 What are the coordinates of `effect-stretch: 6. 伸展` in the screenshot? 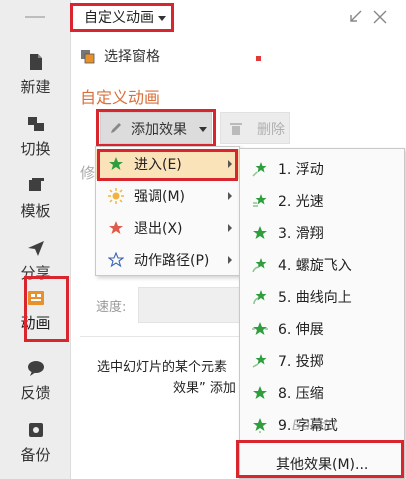 It's located at (322, 329).